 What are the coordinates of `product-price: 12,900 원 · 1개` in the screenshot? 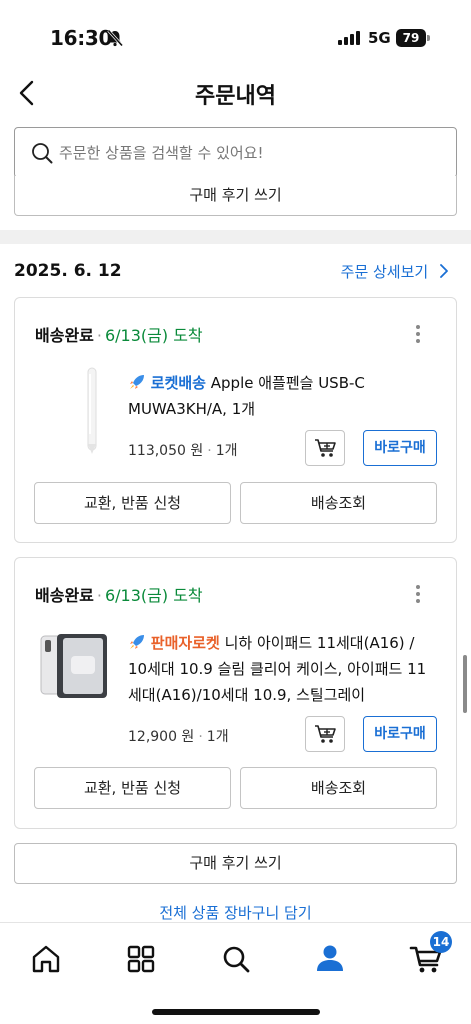 It's located at (178, 737).